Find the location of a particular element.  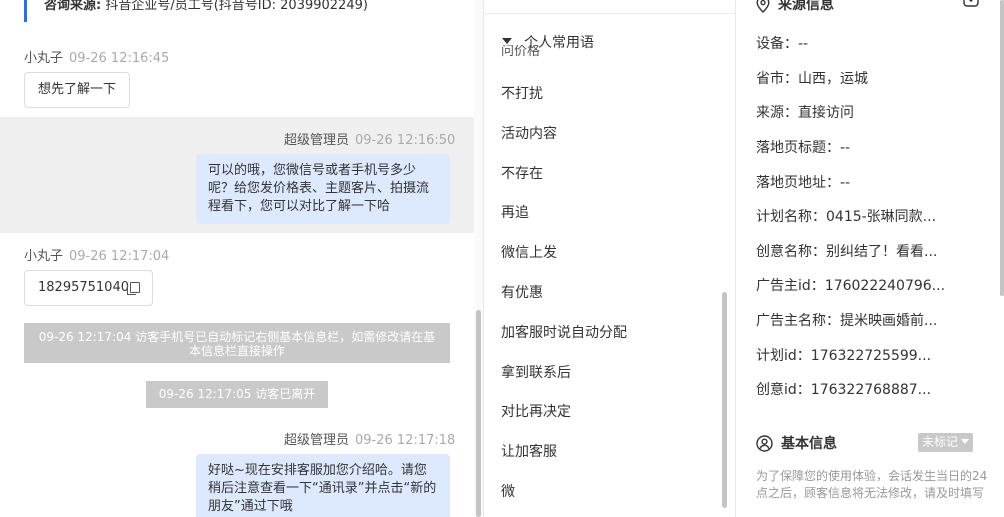

visitor-bubble: 18295751040 is located at coordinates (88, 288).